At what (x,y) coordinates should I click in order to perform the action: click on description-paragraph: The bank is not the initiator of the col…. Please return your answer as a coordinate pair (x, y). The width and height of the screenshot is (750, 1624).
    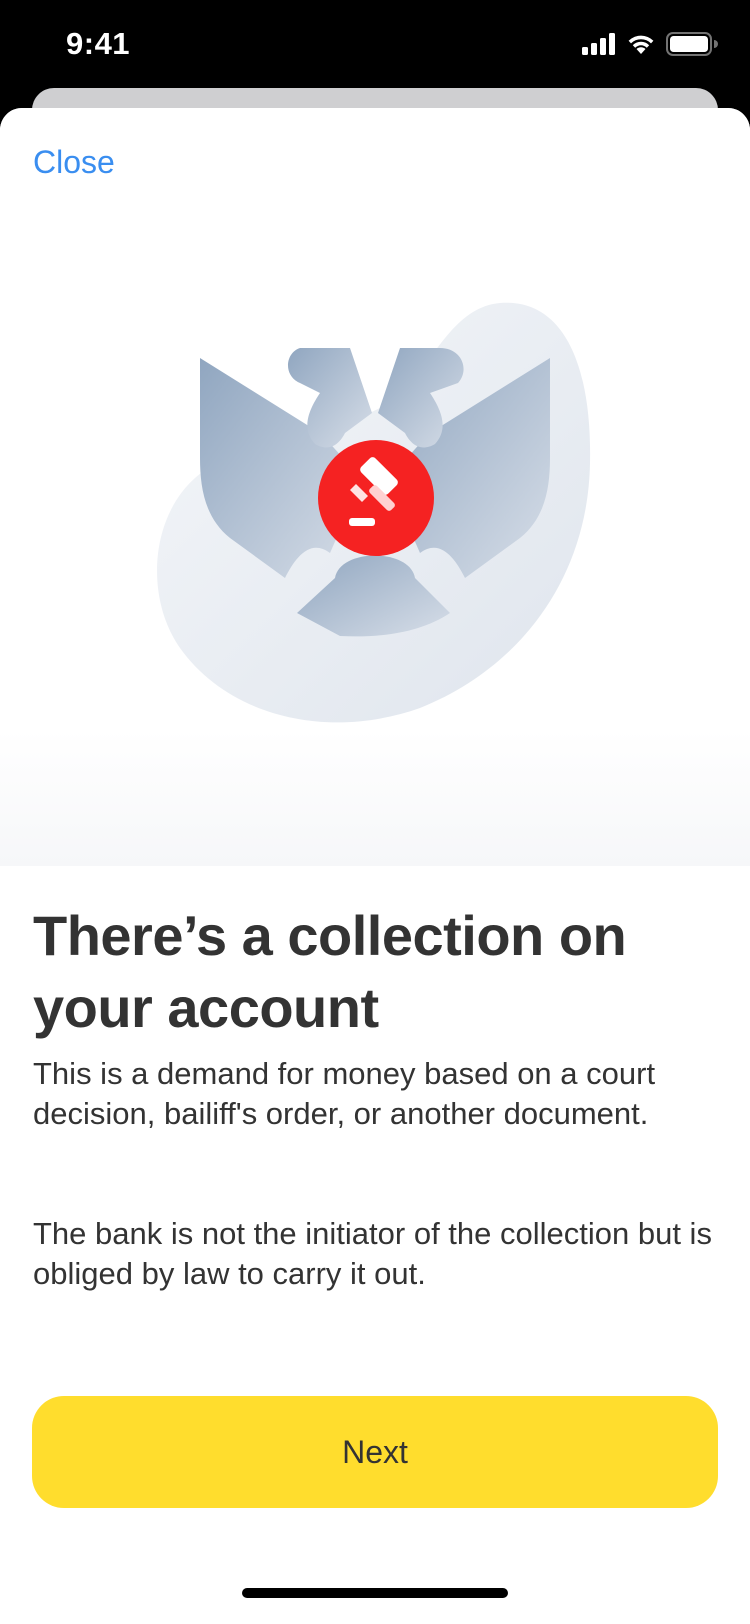
    Looking at the image, I should click on (372, 1253).